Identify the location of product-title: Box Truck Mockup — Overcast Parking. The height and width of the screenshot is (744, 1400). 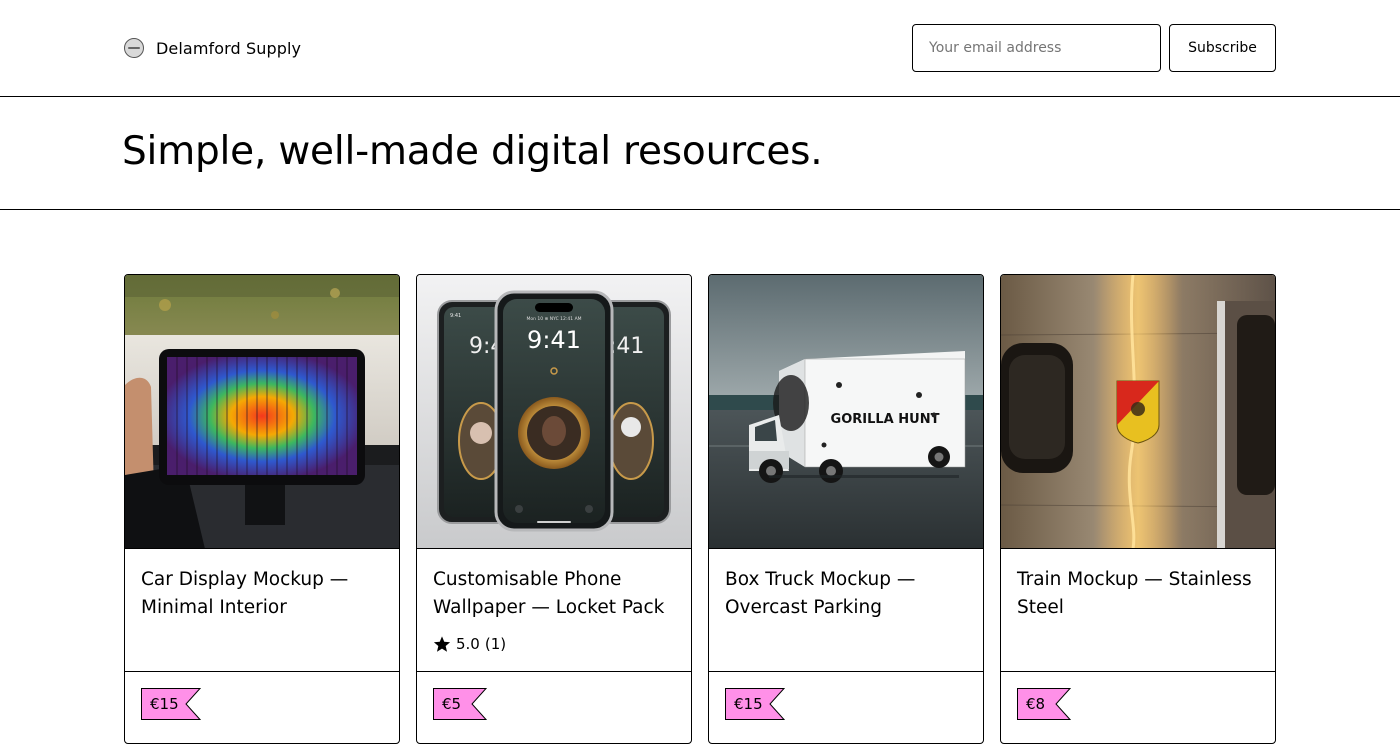
(848, 594).